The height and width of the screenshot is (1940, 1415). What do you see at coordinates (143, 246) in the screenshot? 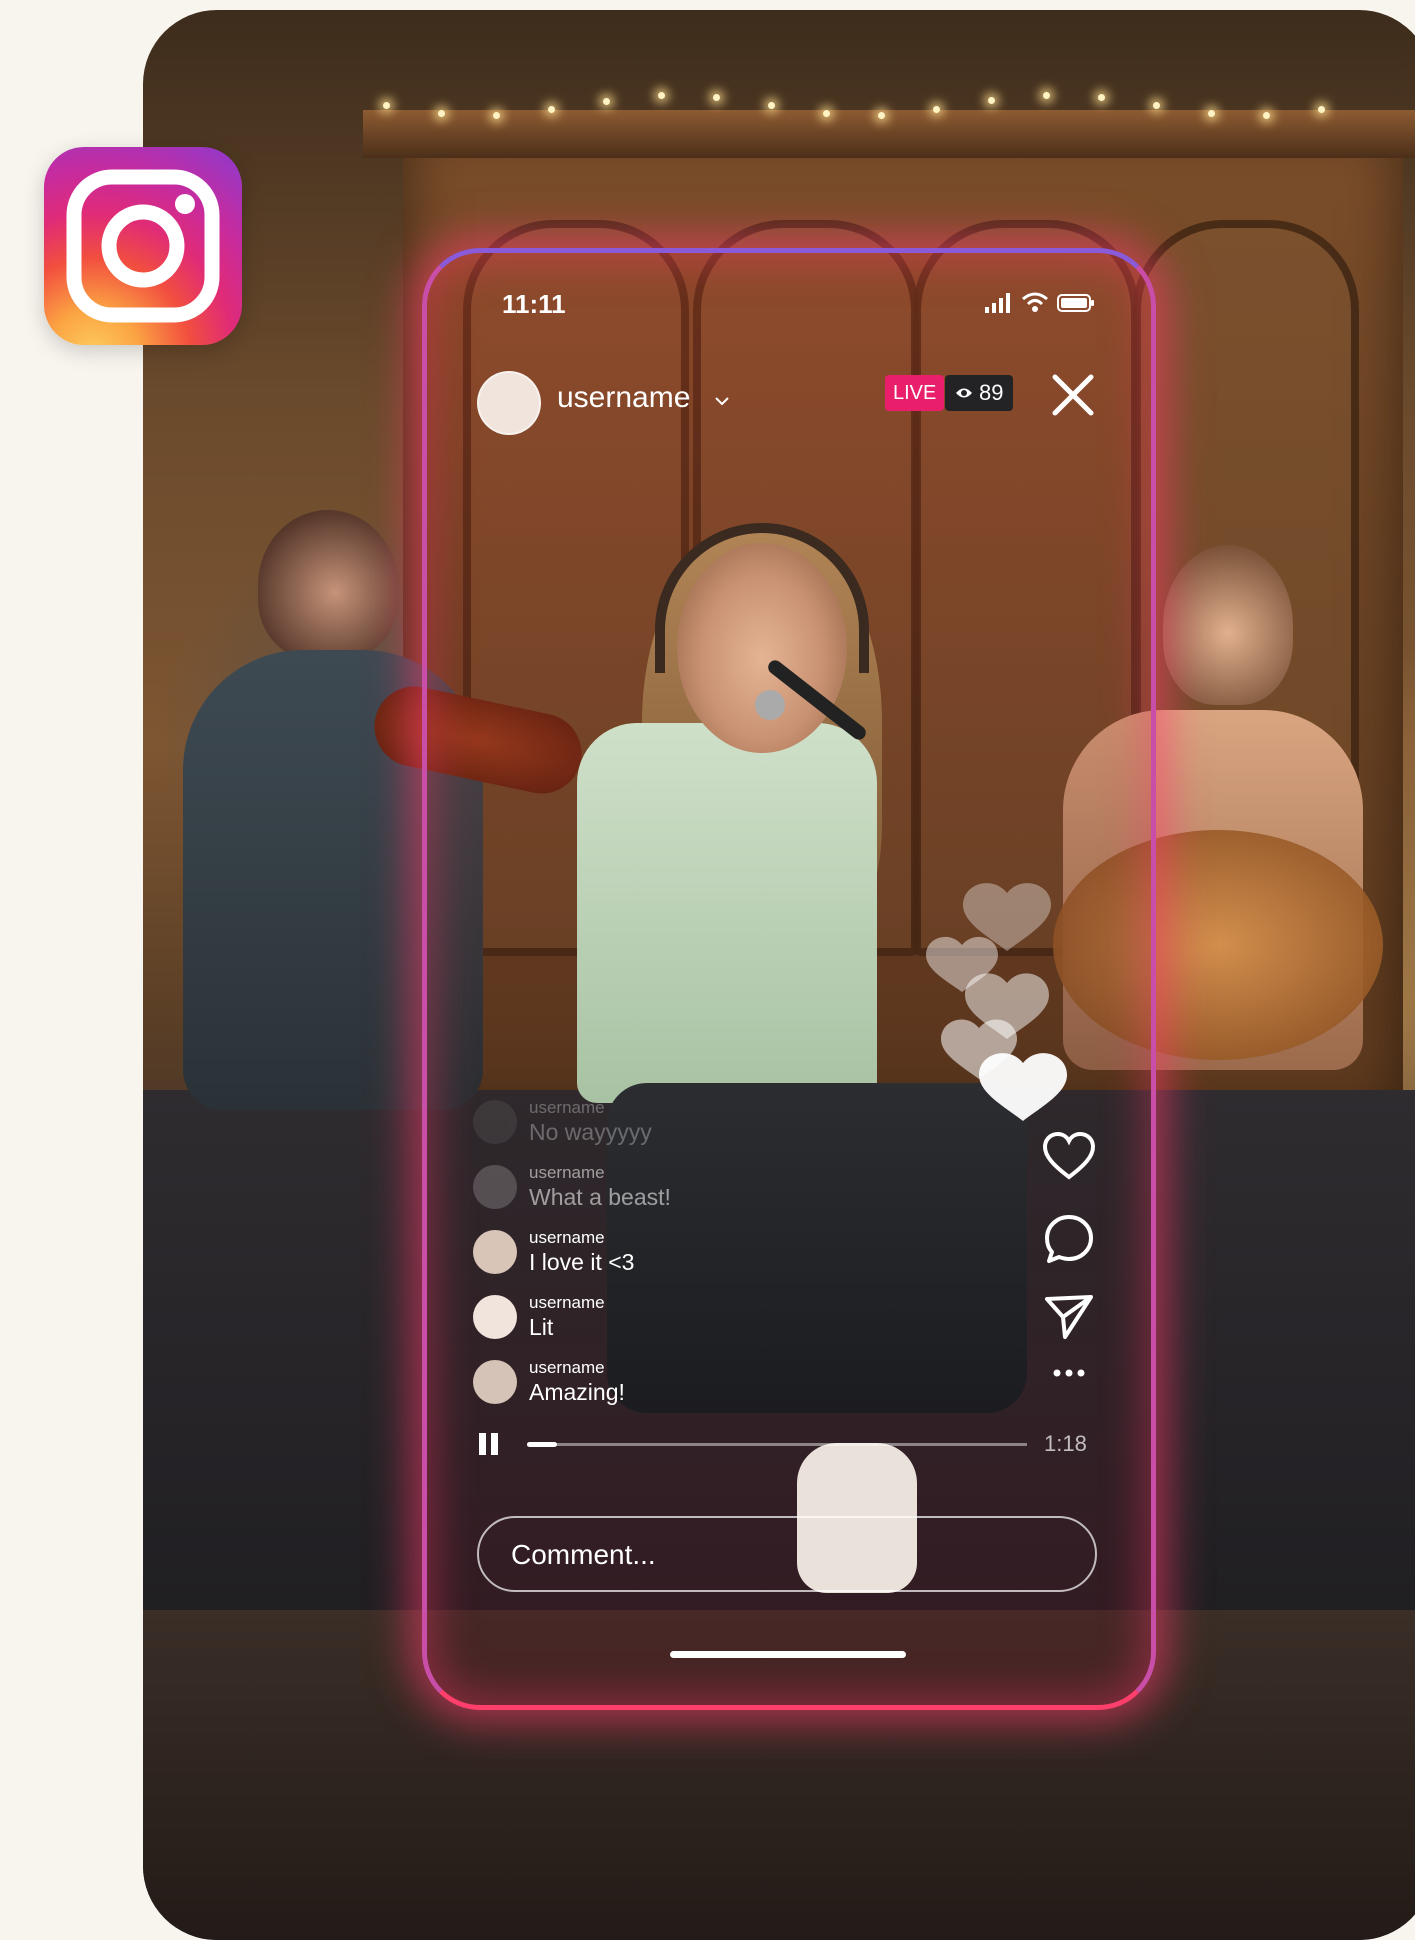
I see `instagram-logo-icon` at bounding box center [143, 246].